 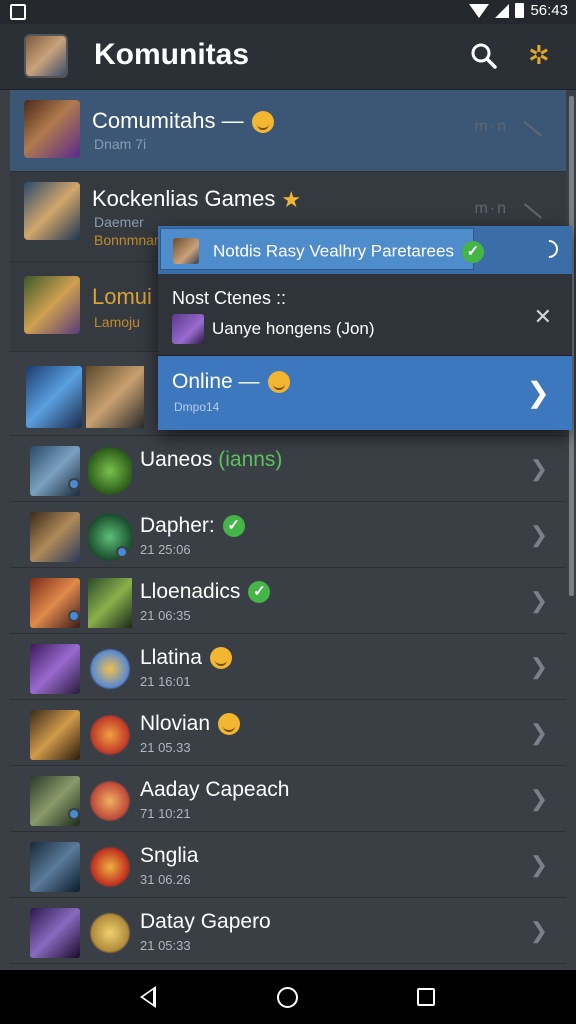 I want to click on list-item-title: Snglia, so click(x=169, y=855).